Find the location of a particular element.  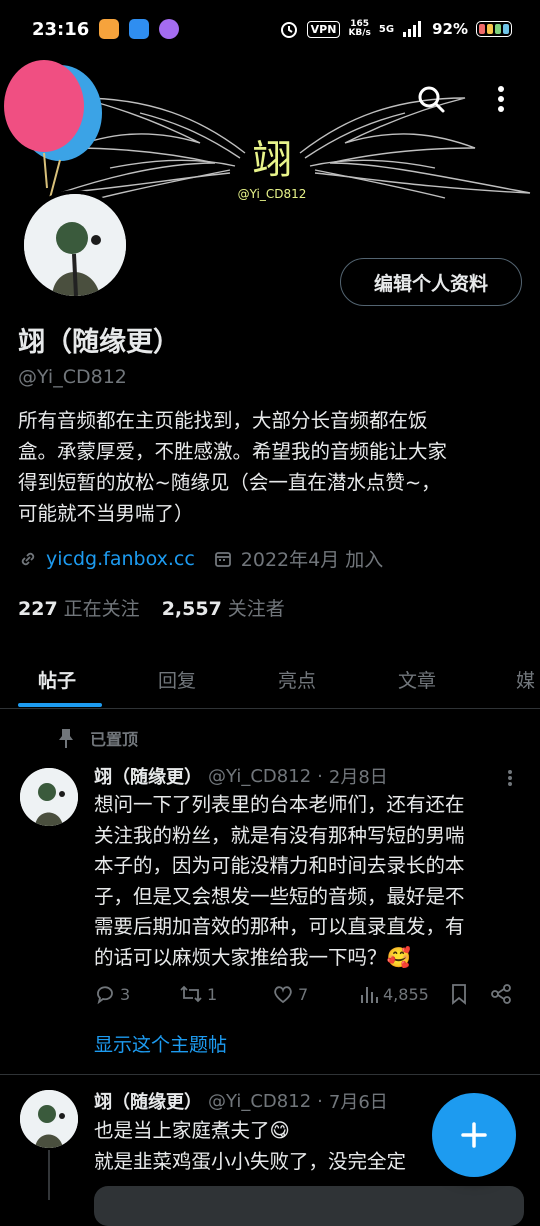

battery-icon is located at coordinates (494, 29).